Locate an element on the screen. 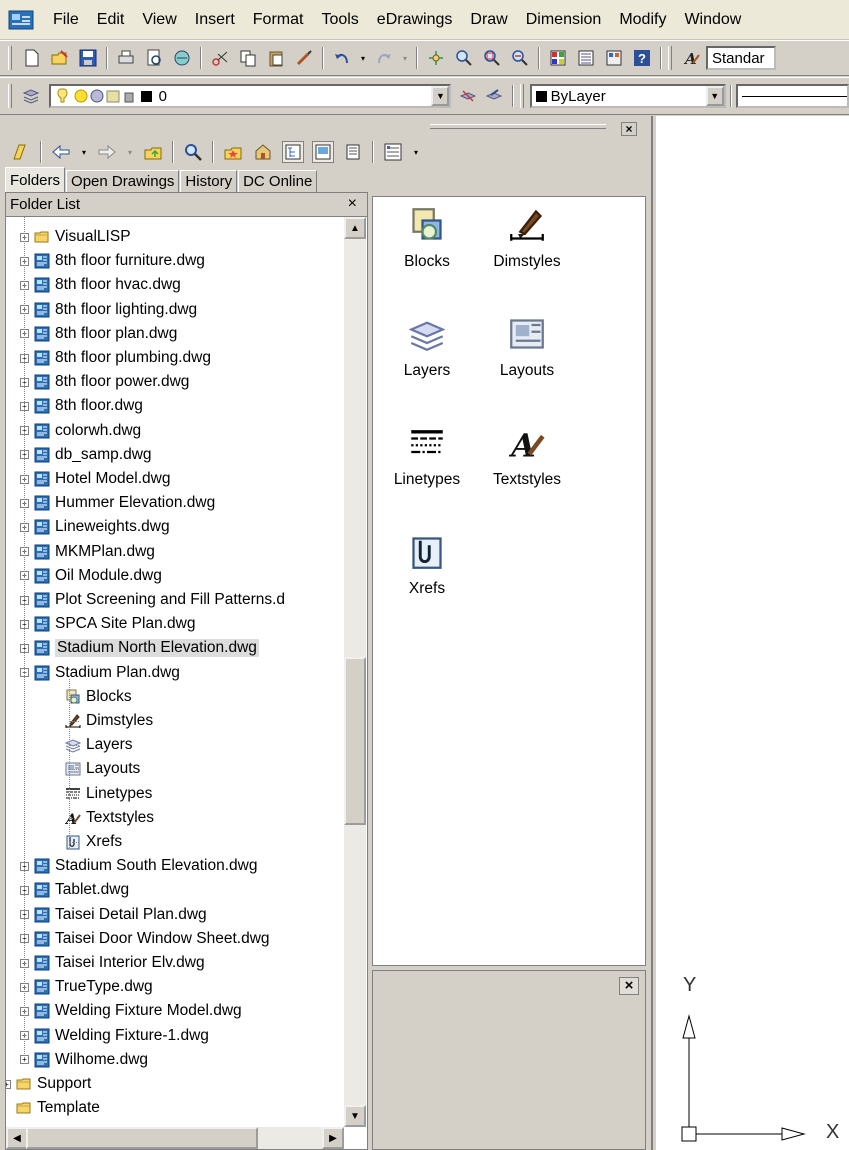 The height and width of the screenshot is (1150, 849). tab-open-drawings: Open Drawings is located at coordinates (123, 181).